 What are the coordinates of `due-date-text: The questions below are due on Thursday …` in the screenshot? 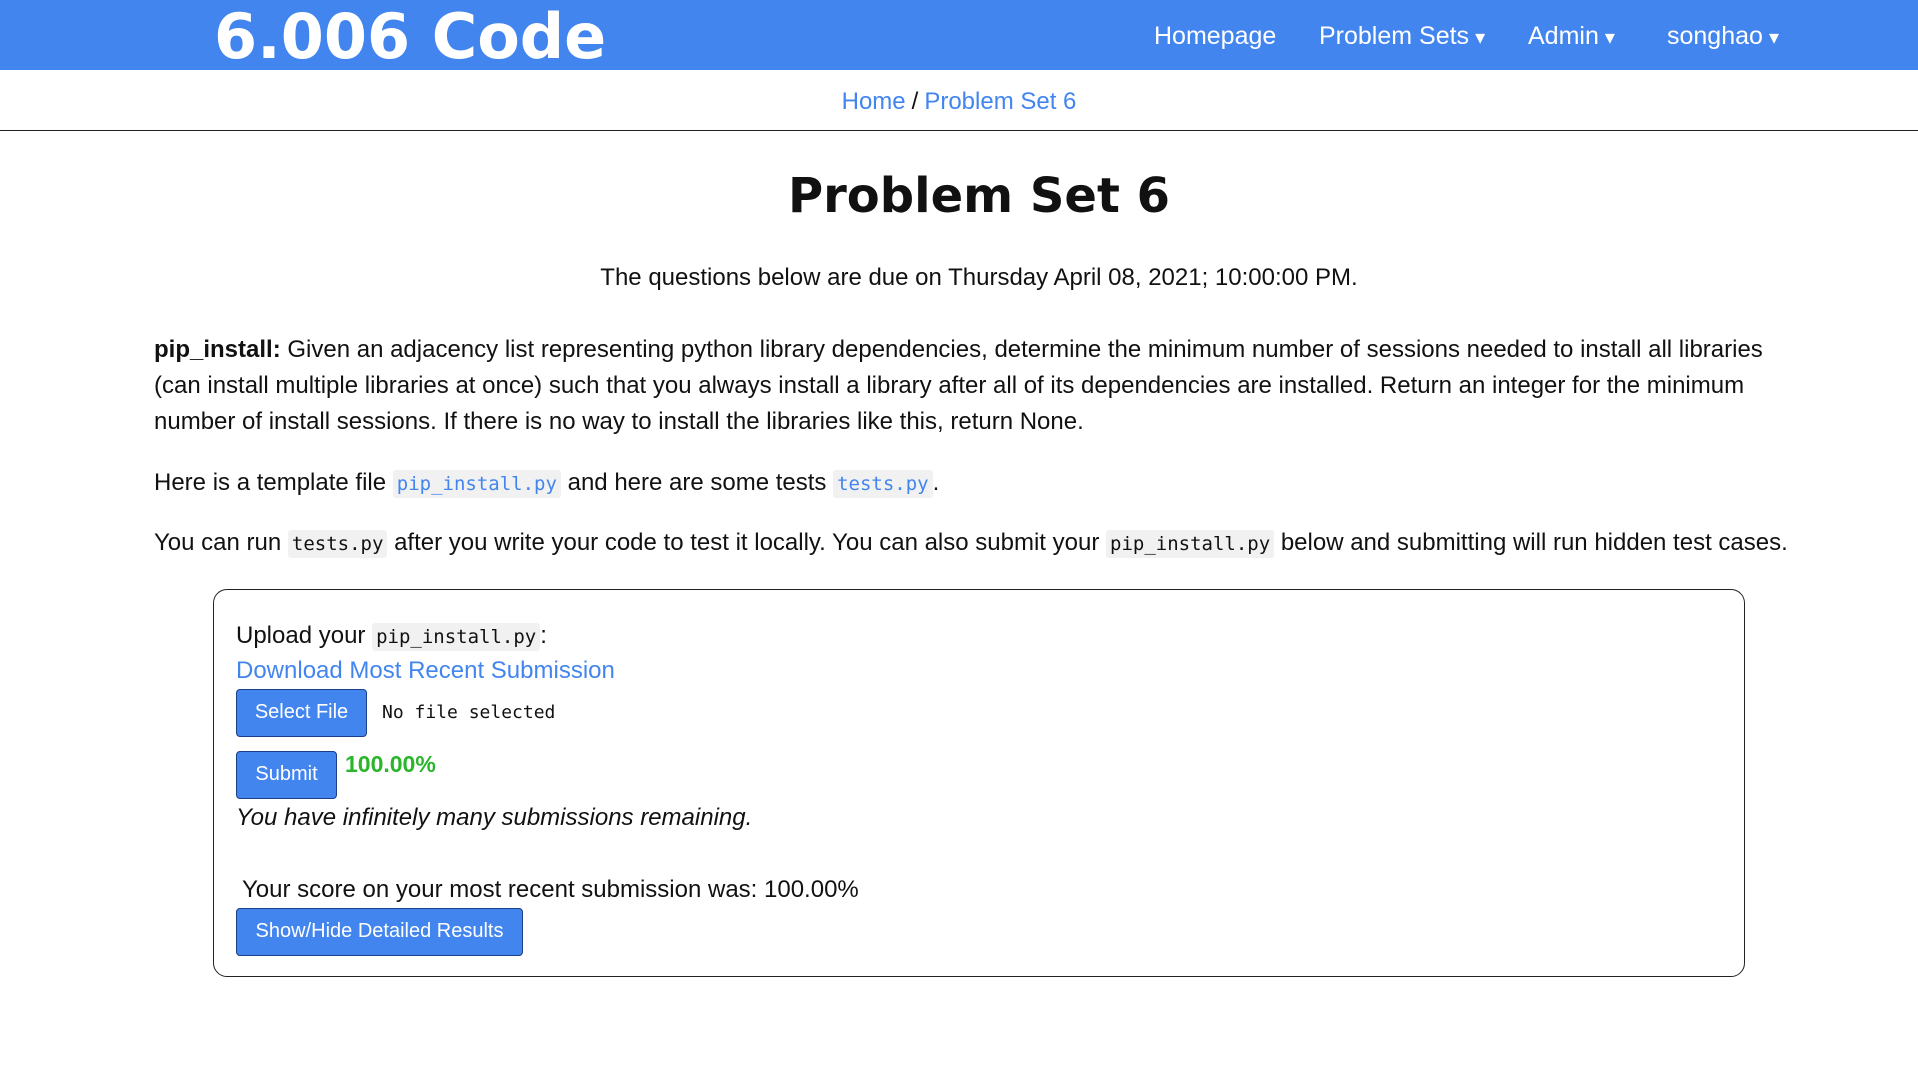 It's located at (979, 277).